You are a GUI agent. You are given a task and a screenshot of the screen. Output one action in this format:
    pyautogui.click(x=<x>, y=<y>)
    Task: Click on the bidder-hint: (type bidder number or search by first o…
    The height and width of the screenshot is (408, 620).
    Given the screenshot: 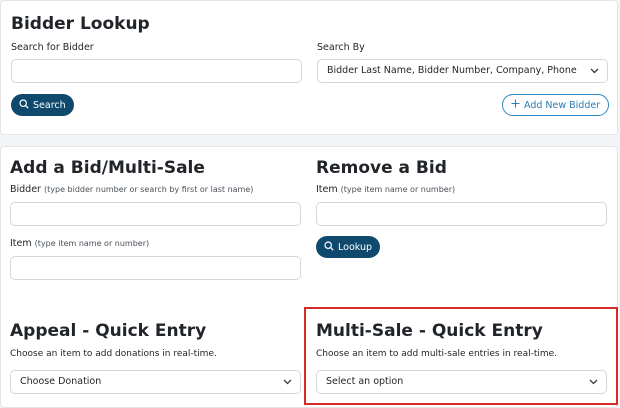 What is the action you would take?
    pyautogui.click(x=149, y=189)
    